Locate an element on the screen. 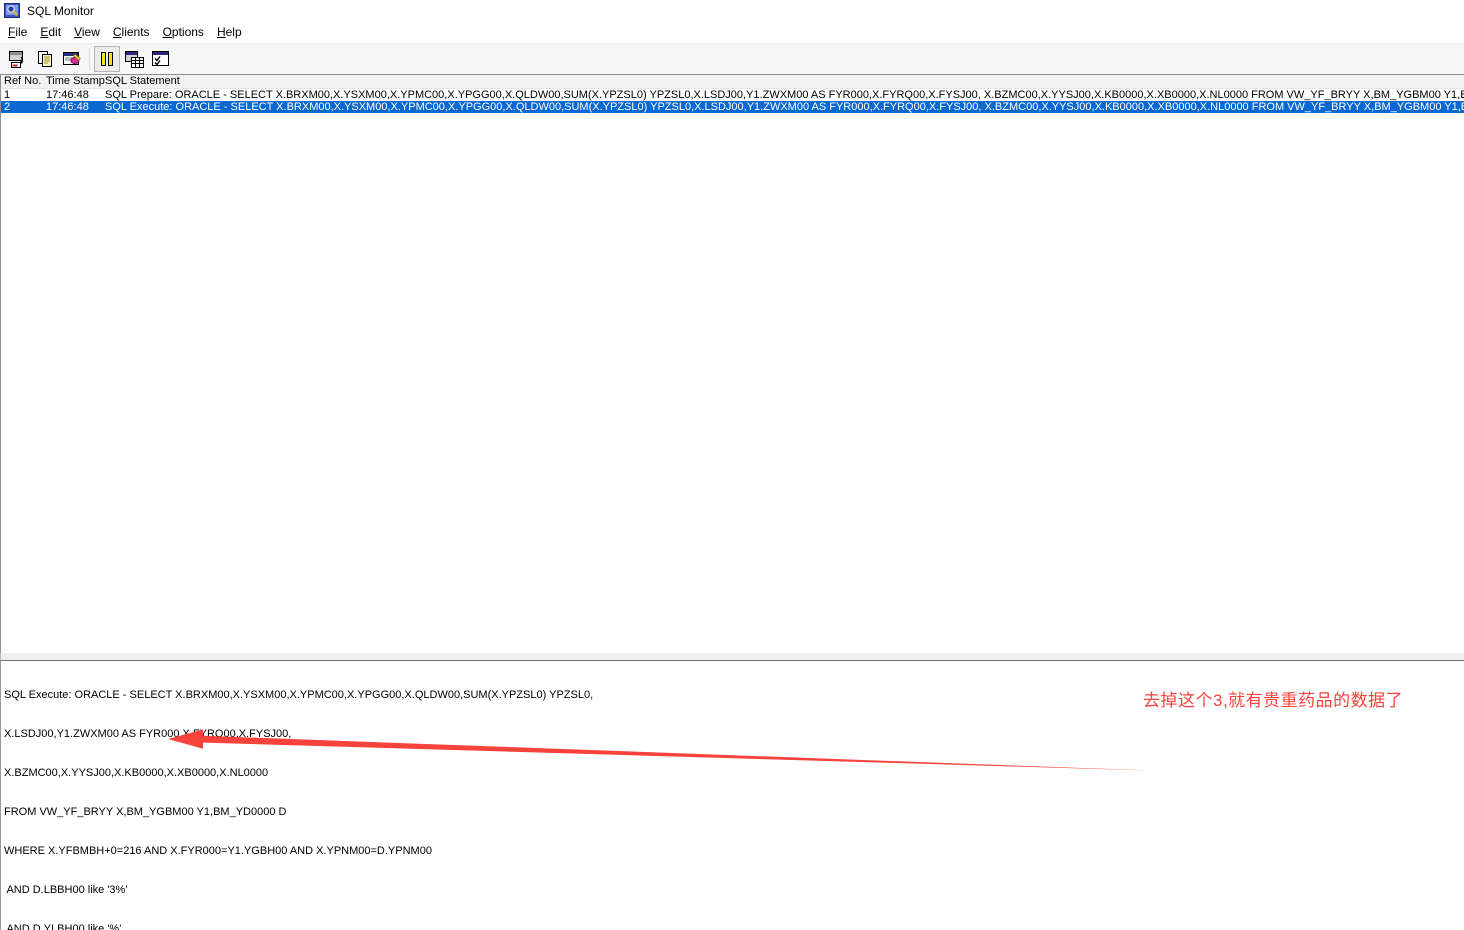  menu-edit: Edit is located at coordinates (52, 32).